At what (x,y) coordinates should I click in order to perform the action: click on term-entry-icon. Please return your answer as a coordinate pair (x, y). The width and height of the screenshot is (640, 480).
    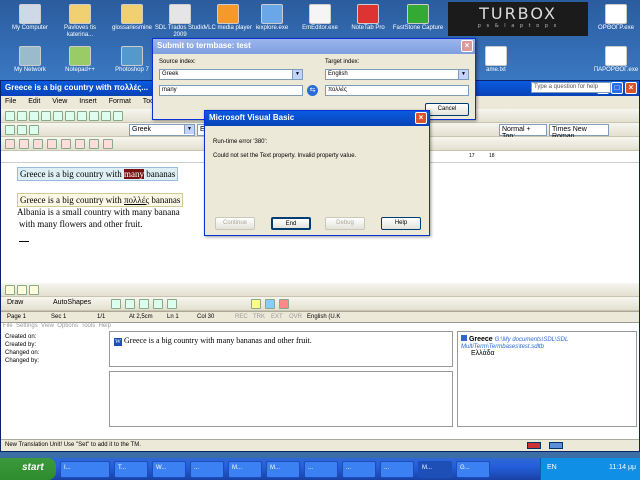
    Looking at the image, I should click on (464, 338).